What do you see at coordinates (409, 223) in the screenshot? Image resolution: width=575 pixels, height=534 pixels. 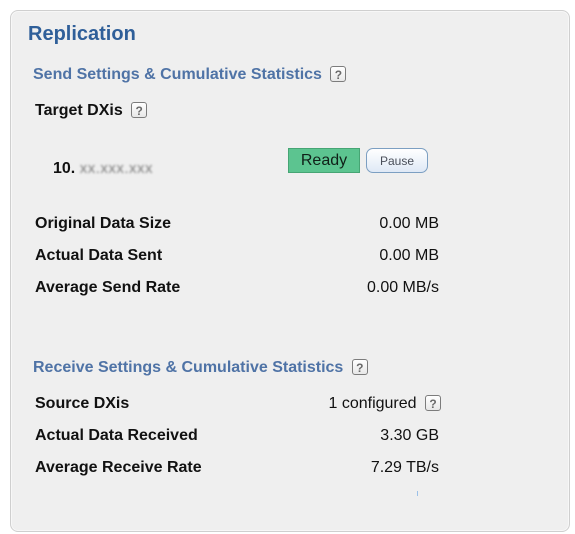 I see `original-data-size-value: 0.00 MB` at bounding box center [409, 223].